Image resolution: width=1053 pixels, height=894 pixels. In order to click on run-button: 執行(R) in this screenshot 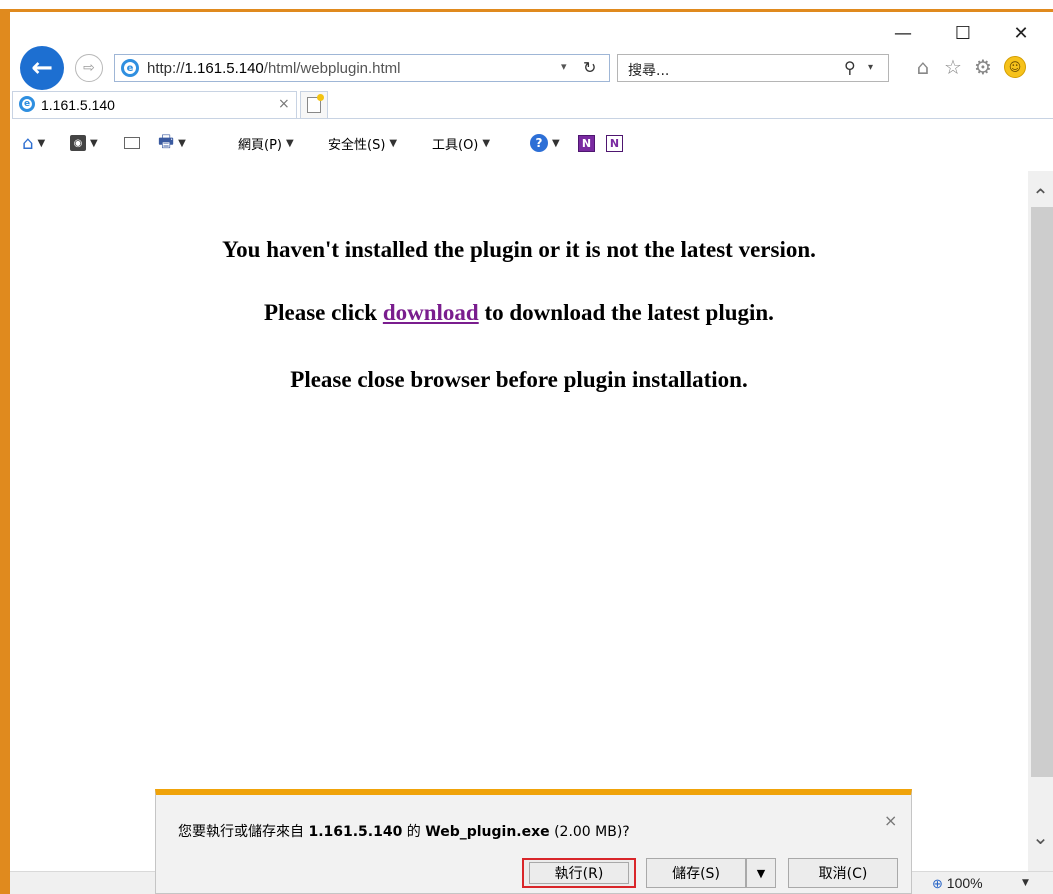, I will do `click(579, 873)`.